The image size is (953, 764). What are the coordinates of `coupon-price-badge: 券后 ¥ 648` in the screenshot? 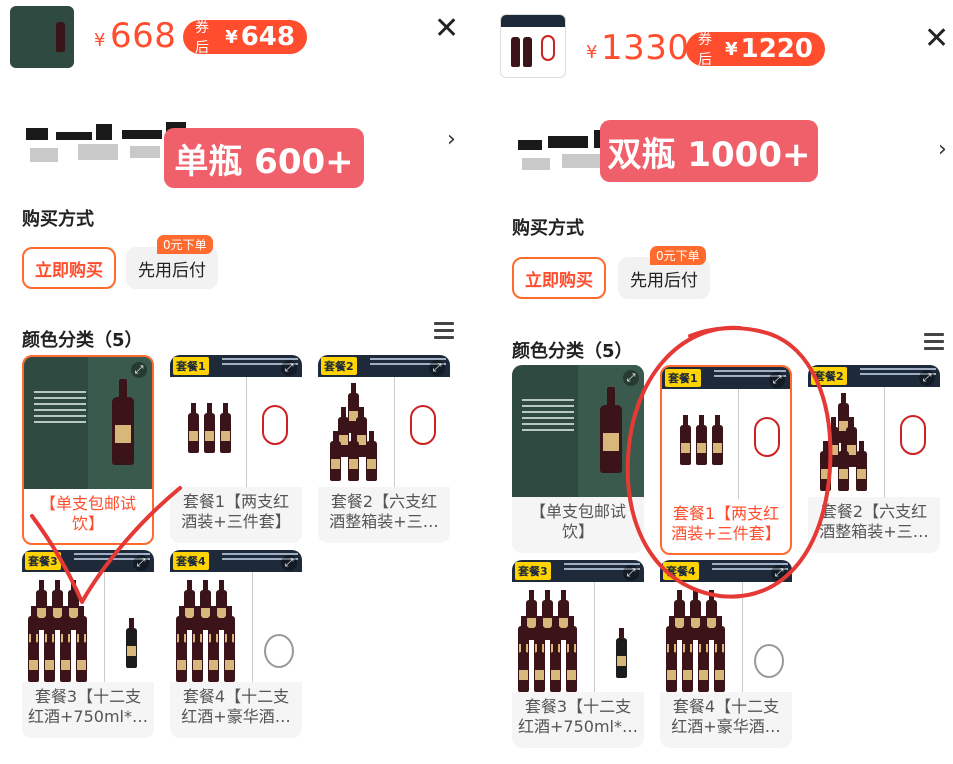 It's located at (245, 38).